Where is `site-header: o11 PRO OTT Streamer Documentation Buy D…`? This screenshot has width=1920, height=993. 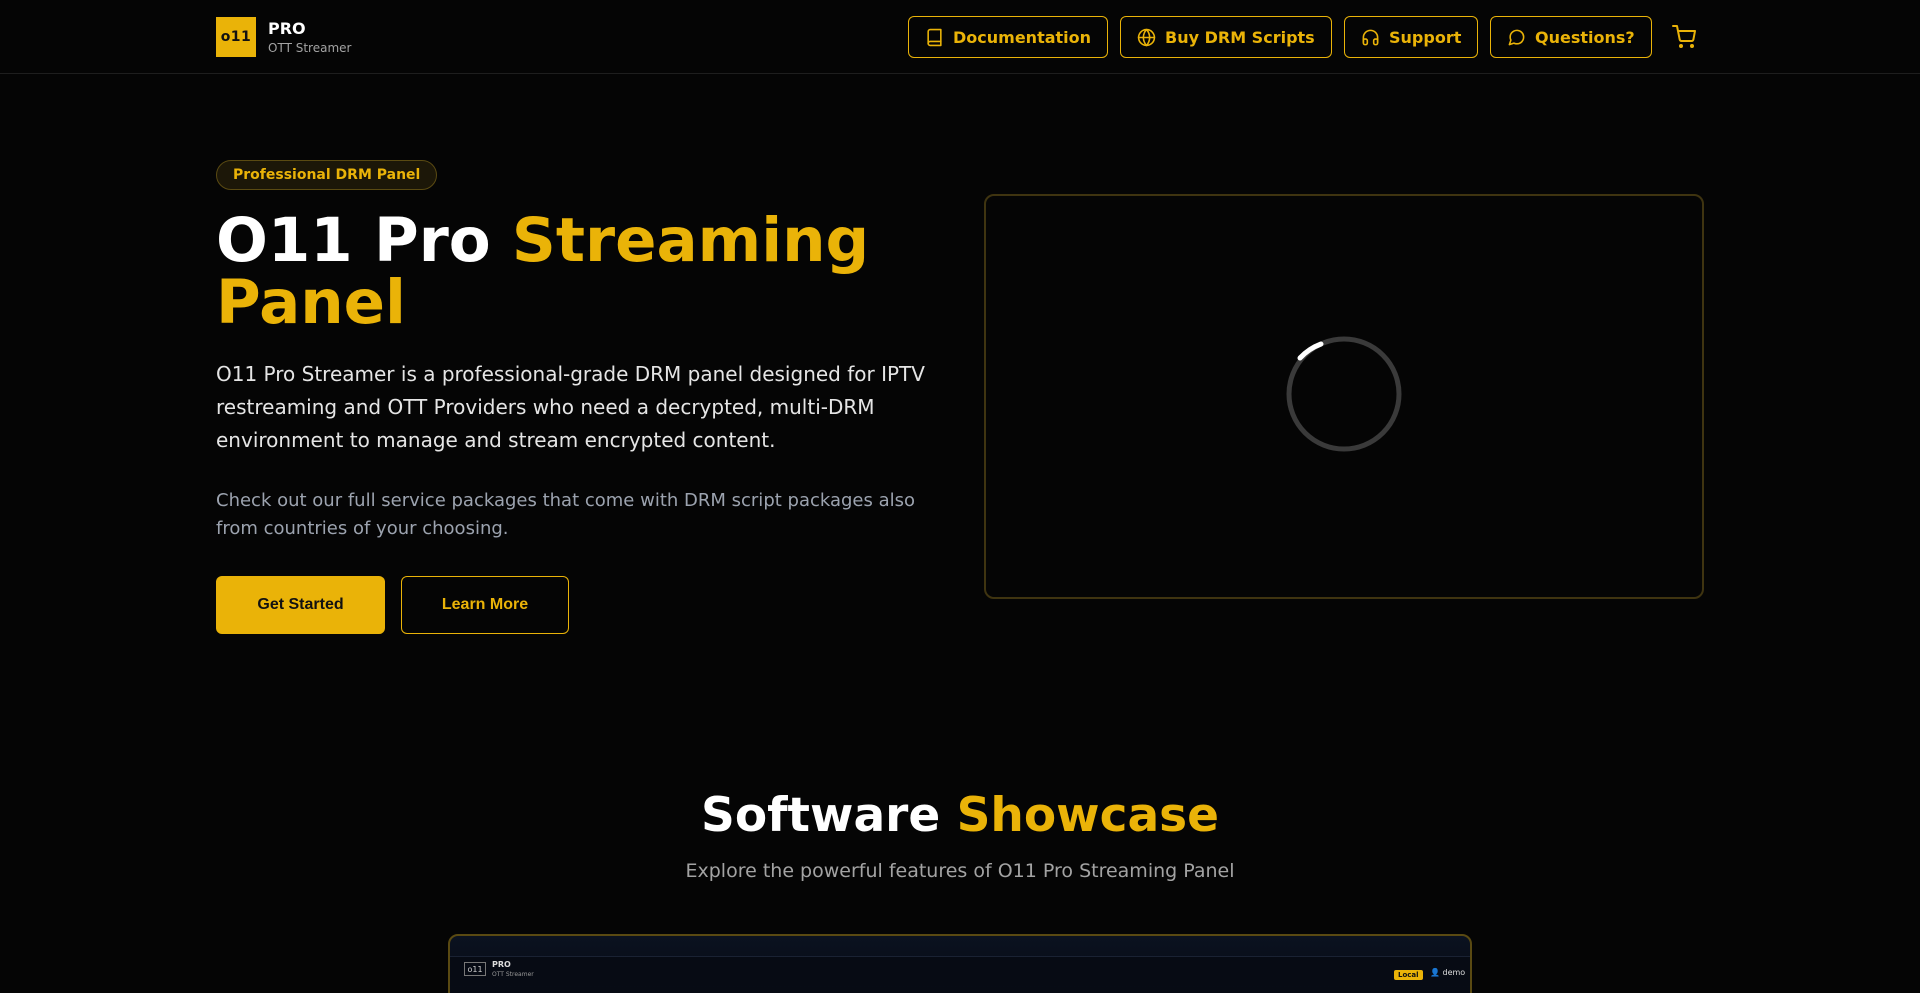 site-header: o11 PRO OTT Streamer Documentation Buy D… is located at coordinates (960, 37).